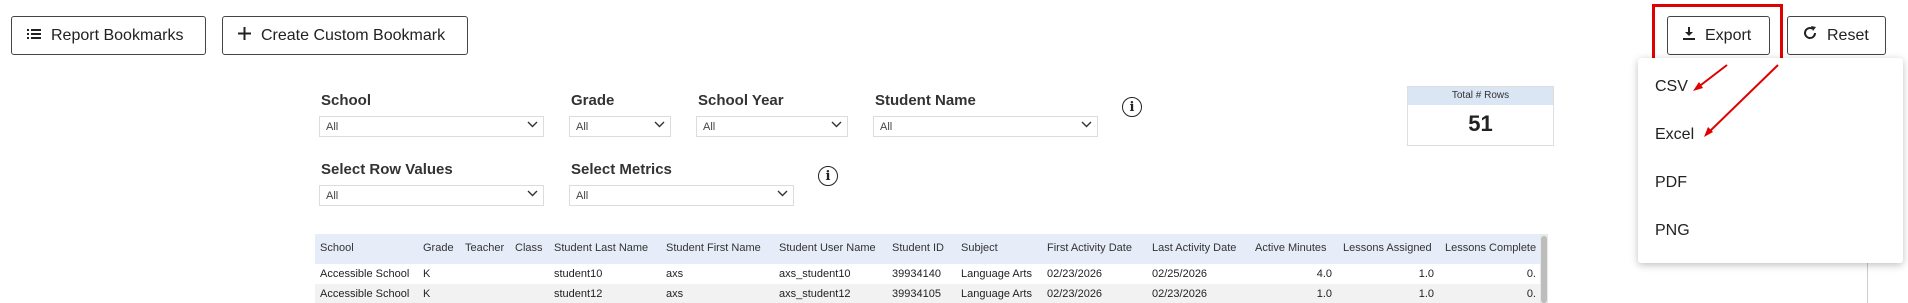 The width and height of the screenshot is (1908, 303). I want to click on school-year-select: All, so click(772, 126).